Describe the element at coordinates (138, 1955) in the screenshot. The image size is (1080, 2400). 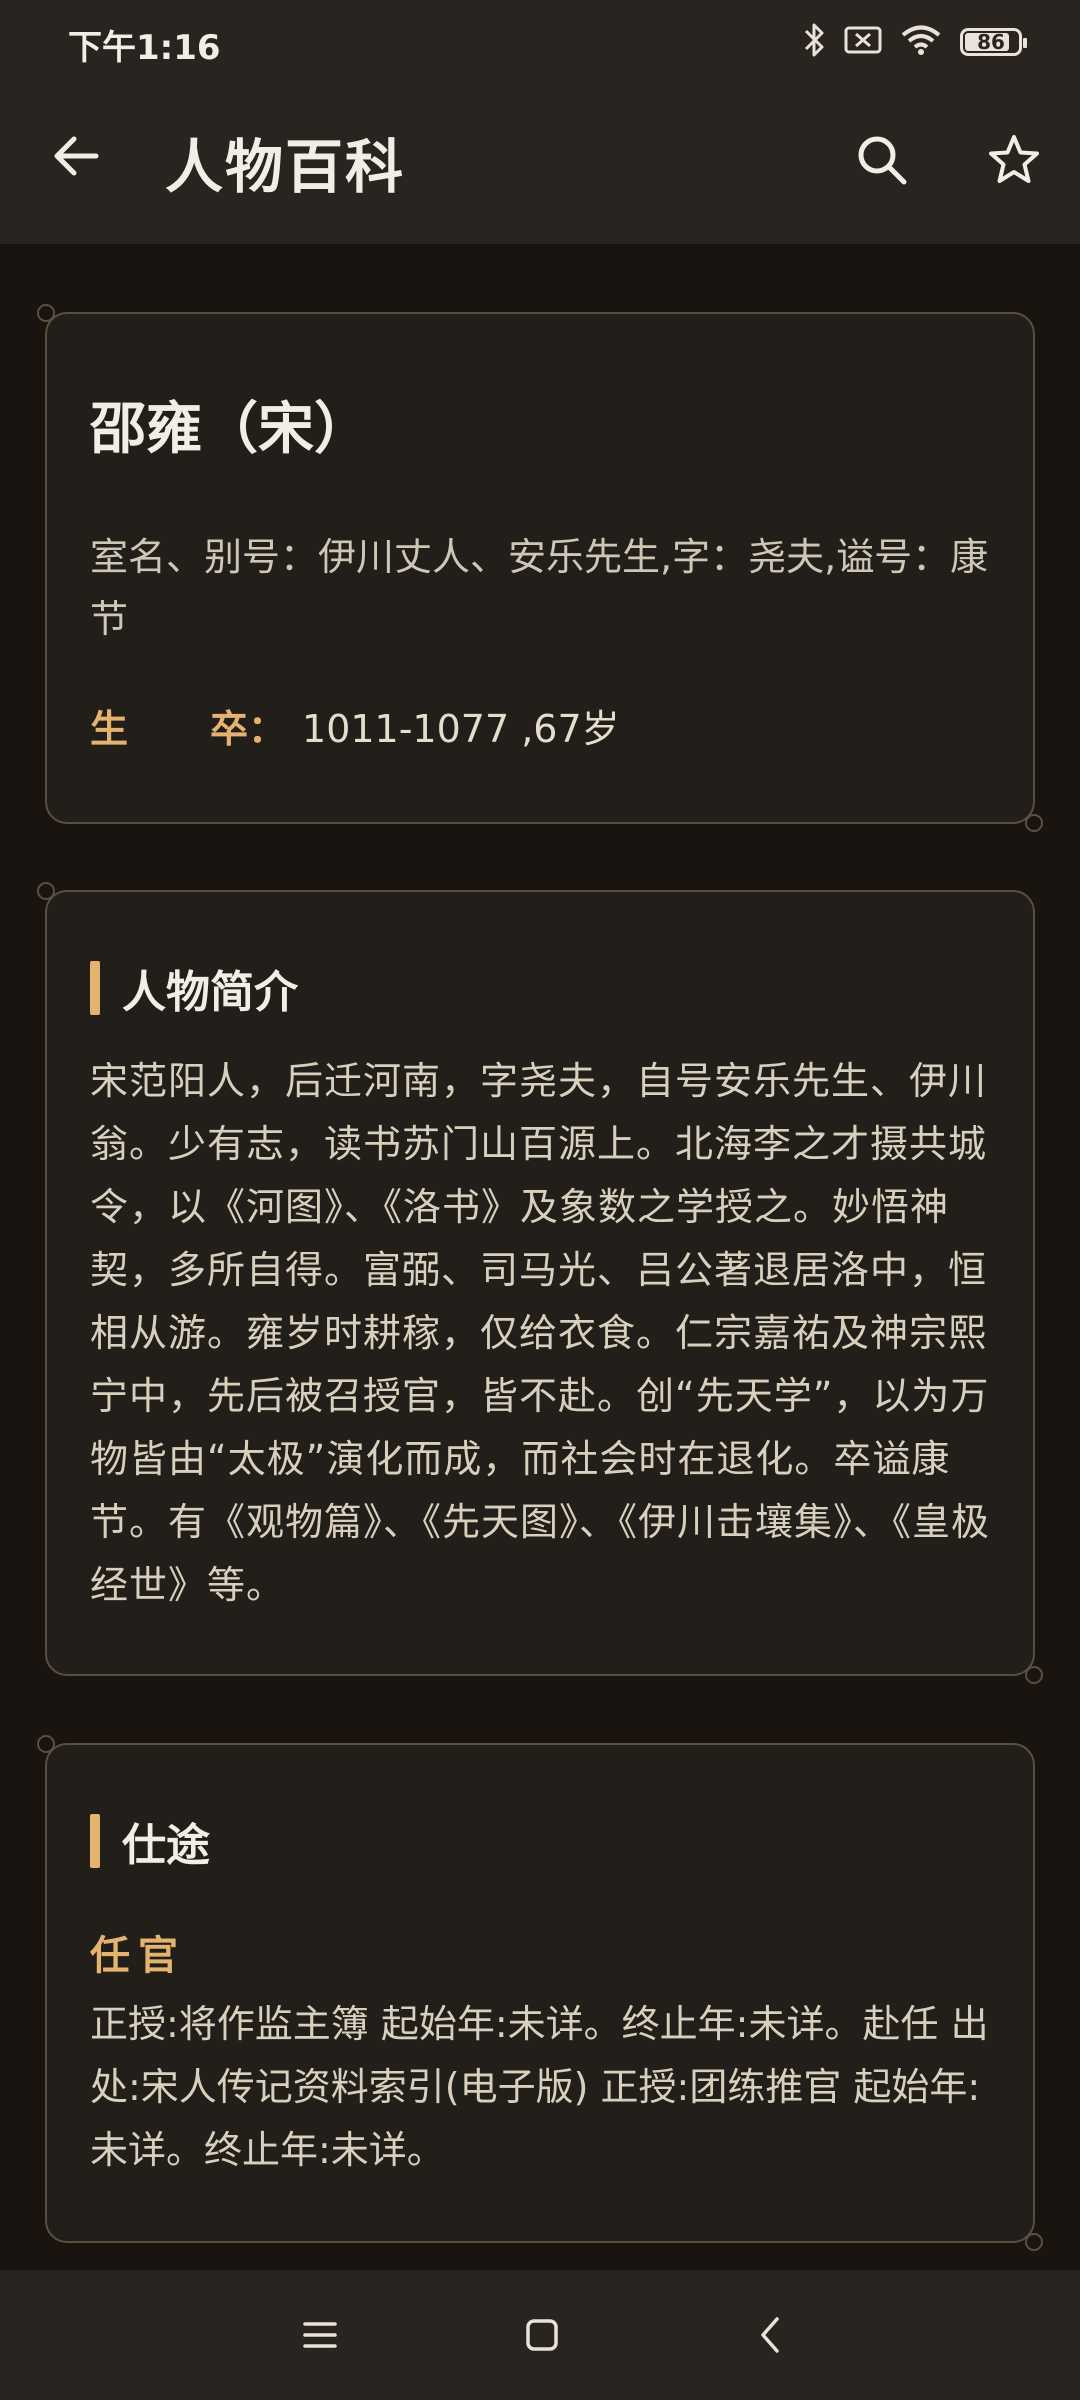
I see `career-subtitle: 任官` at that location.